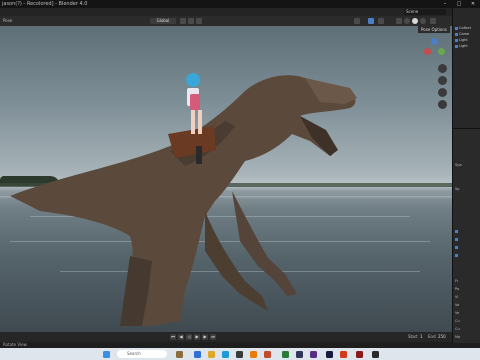 The height and width of the screenshot is (360, 480). Describe the element at coordinates (181, 337) in the screenshot. I see `prev-key-icon: ◀` at that location.